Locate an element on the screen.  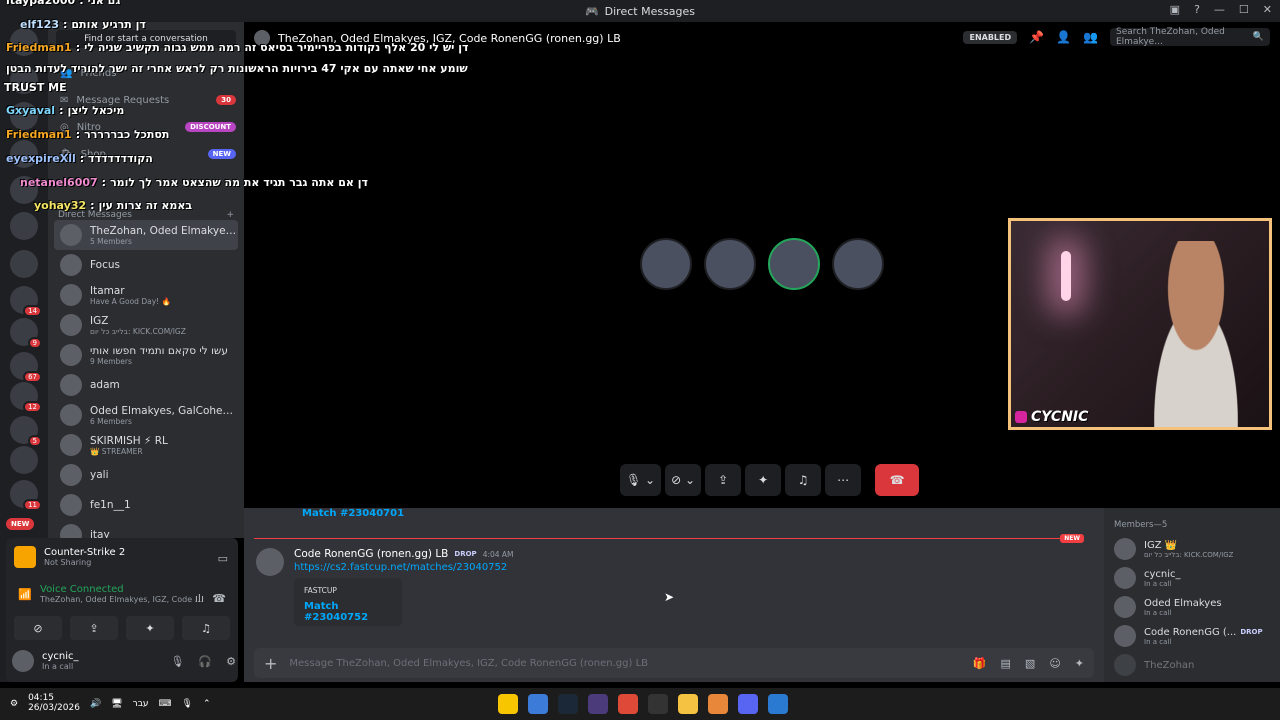
hang-up-button: ☎ is located at coordinates (897, 480).